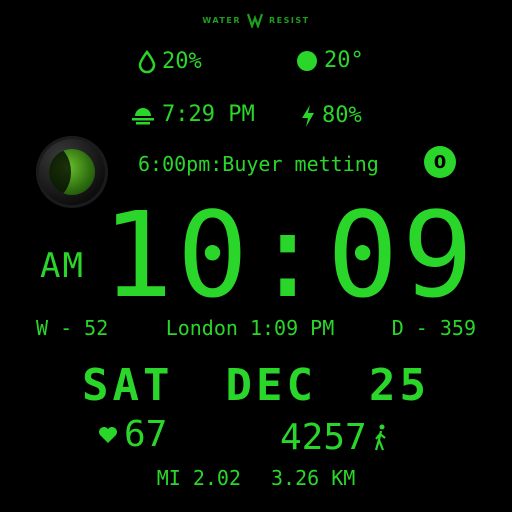  I want to click on battery-complication: 80%, so click(331, 116).